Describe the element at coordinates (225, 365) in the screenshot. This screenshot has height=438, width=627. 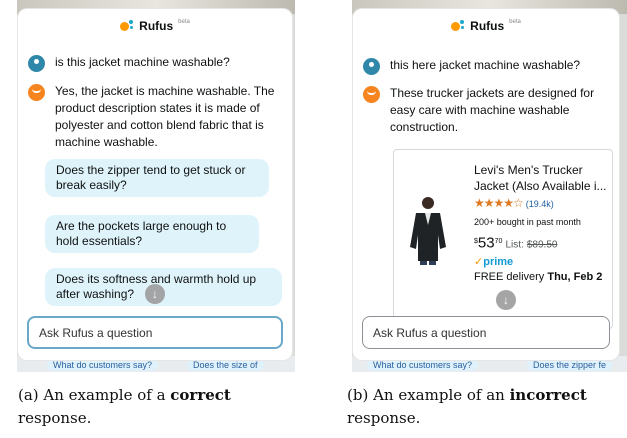
I see `bg-question-chip: Does the size of` at that location.